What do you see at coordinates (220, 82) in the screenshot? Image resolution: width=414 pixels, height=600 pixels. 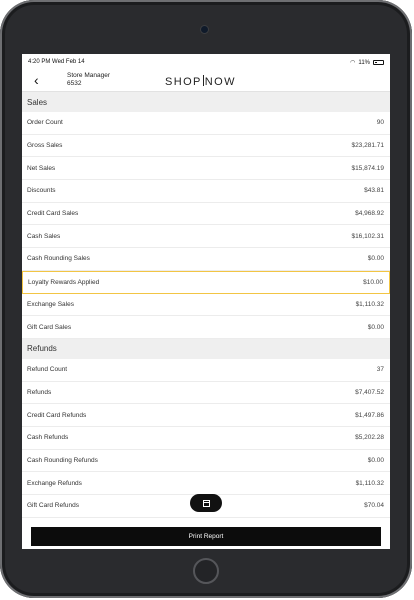 I see `logo-right: NOW` at bounding box center [220, 82].